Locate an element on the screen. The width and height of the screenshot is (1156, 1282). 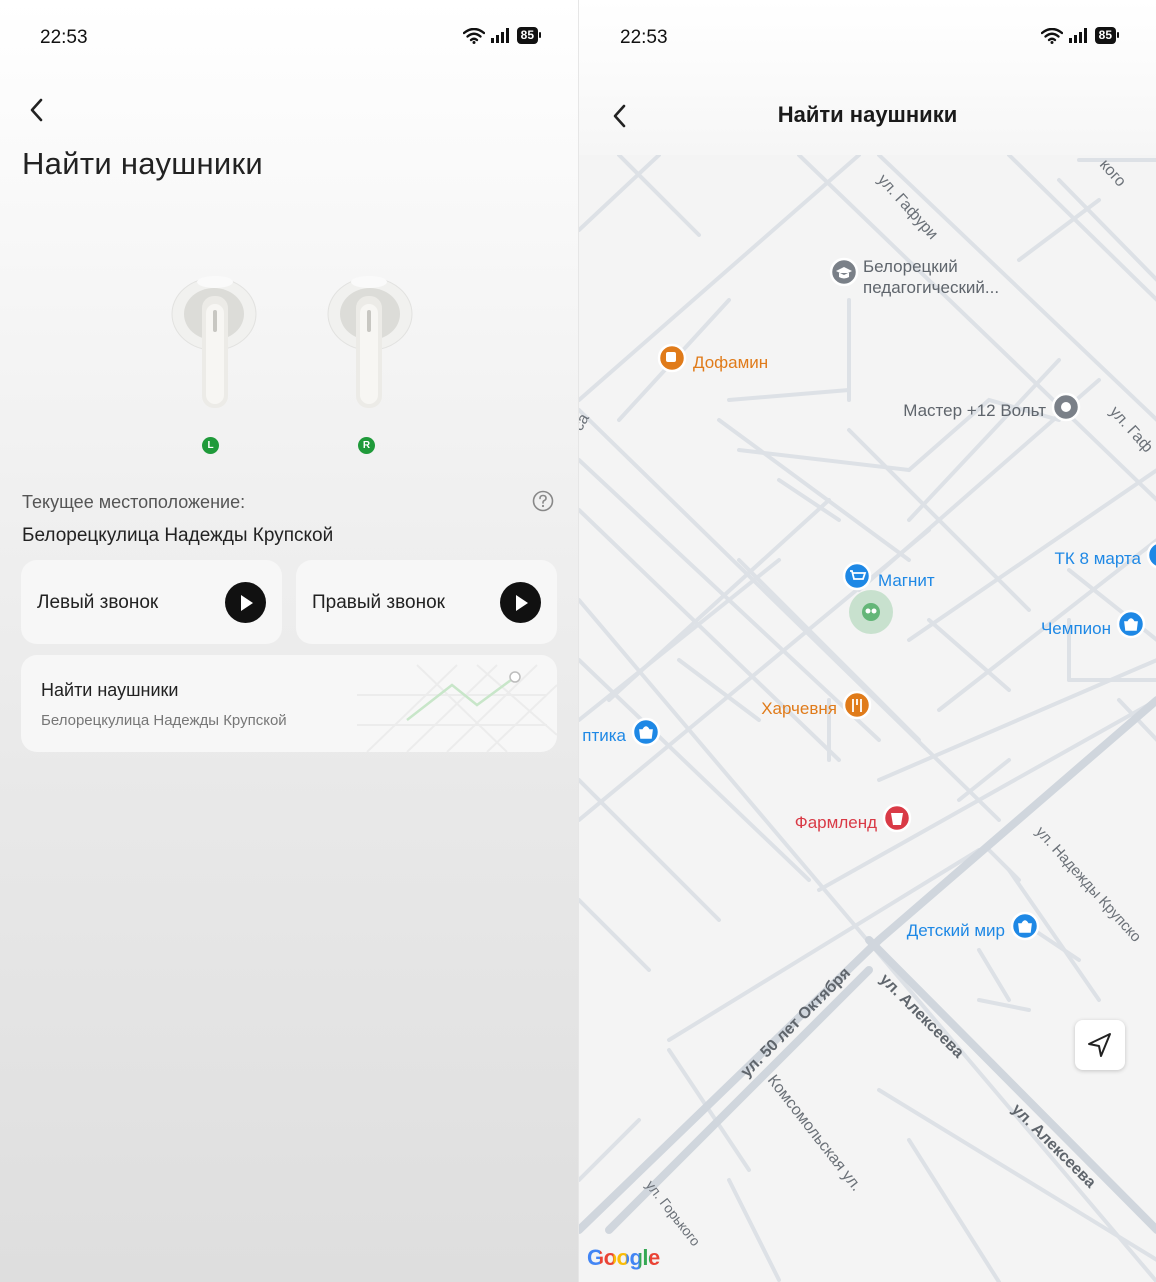
play-right-button is located at coordinates (520, 602).